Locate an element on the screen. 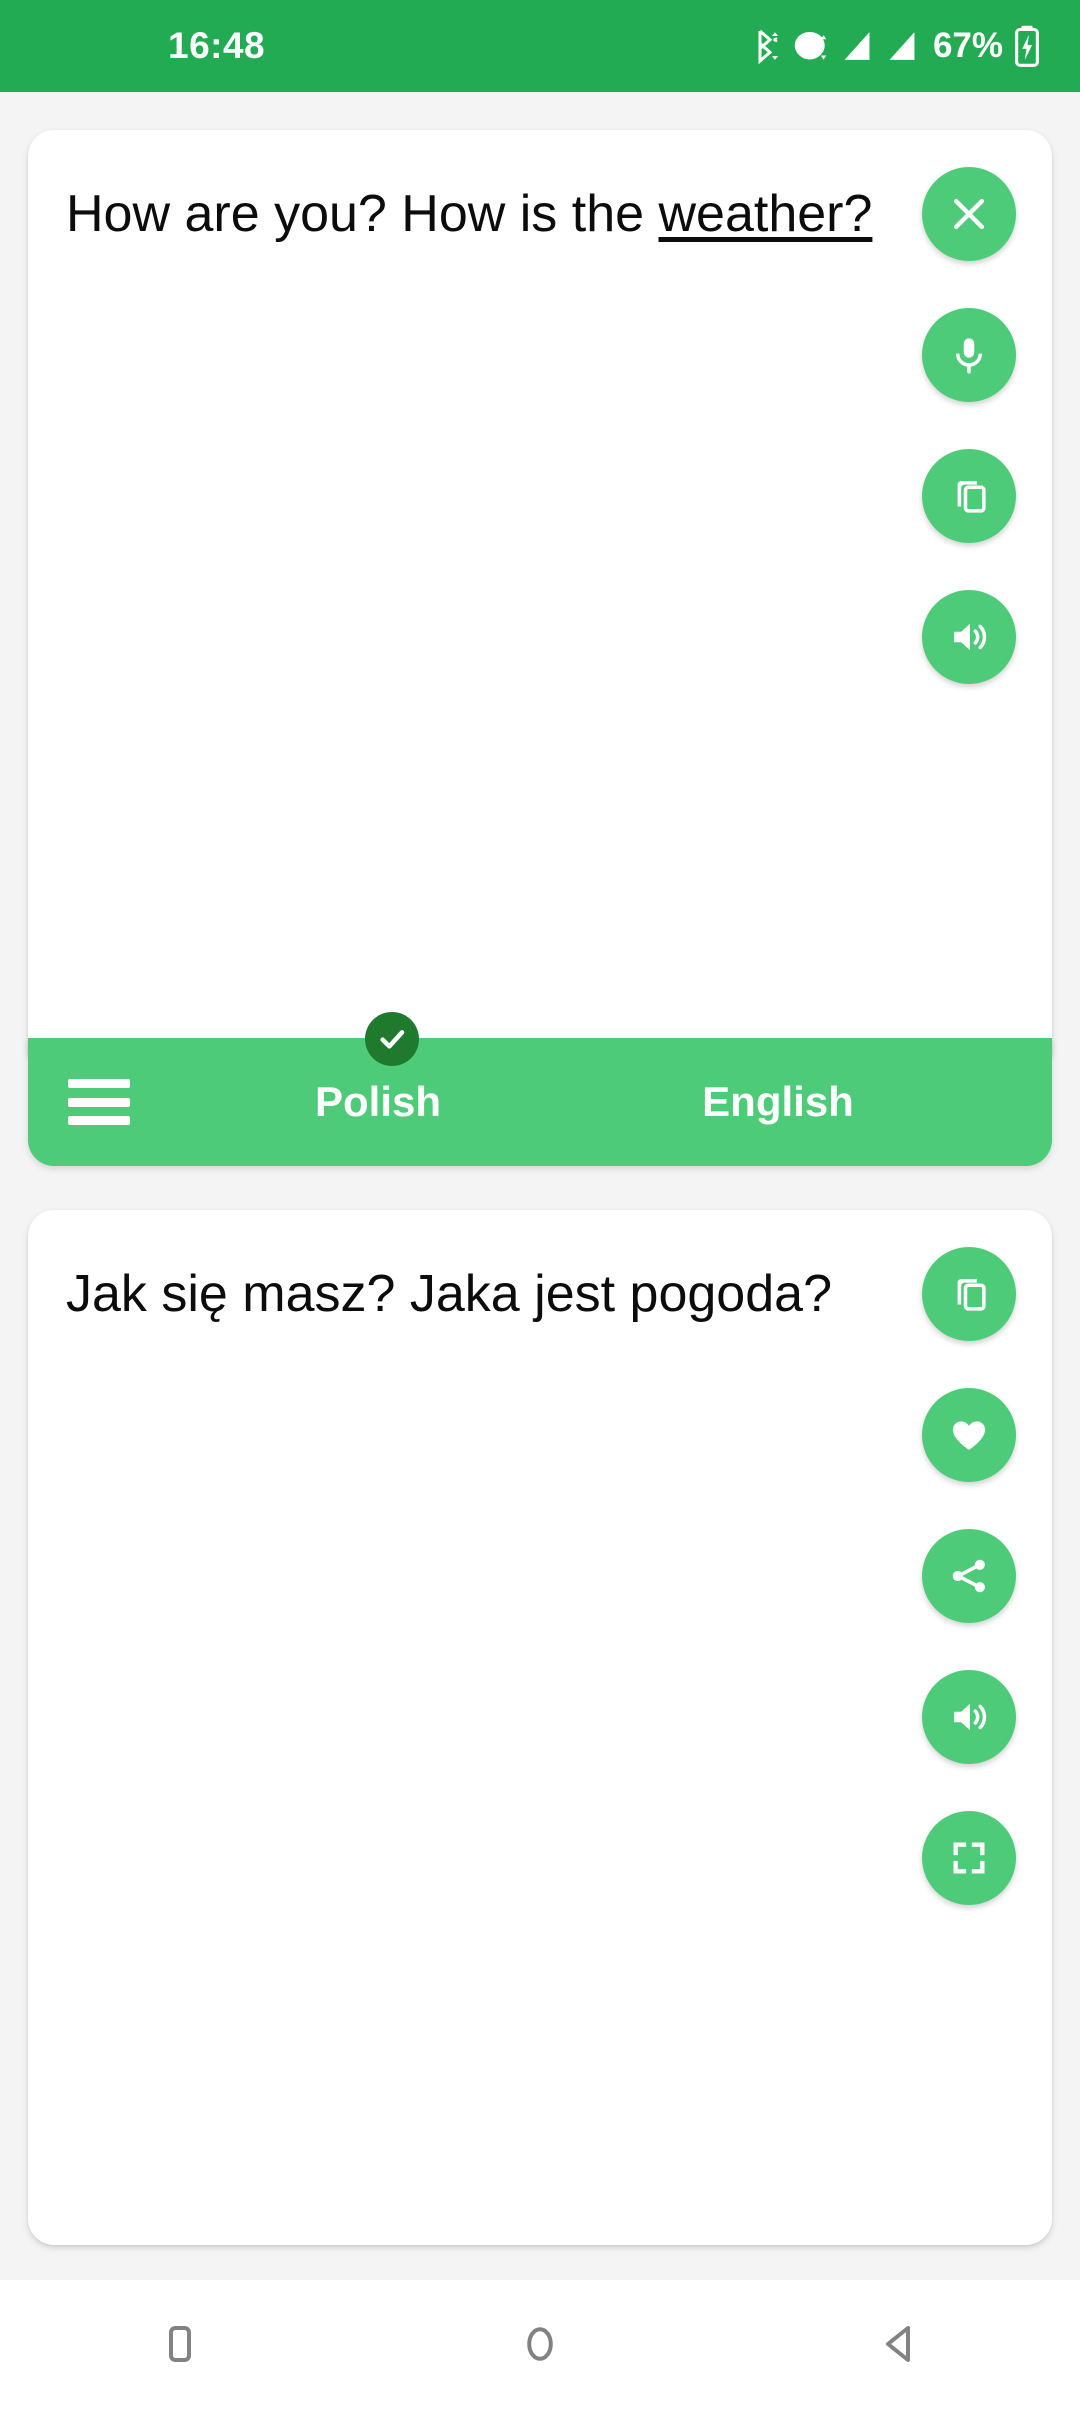  home-button is located at coordinates (540, 2346).